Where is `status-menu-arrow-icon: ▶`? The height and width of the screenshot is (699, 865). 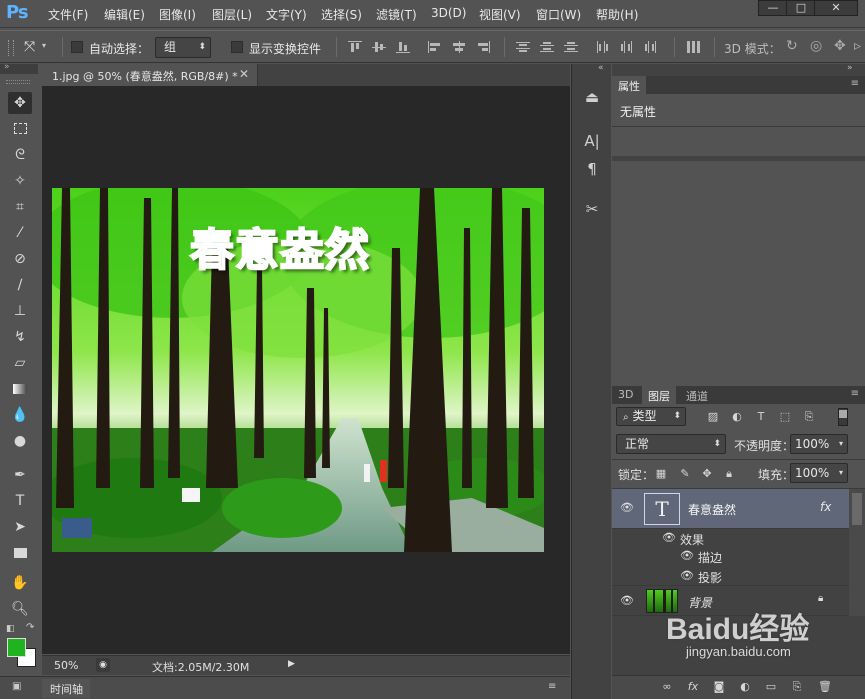 status-menu-arrow-icon: ▶ is located at coordinates (291, 664).